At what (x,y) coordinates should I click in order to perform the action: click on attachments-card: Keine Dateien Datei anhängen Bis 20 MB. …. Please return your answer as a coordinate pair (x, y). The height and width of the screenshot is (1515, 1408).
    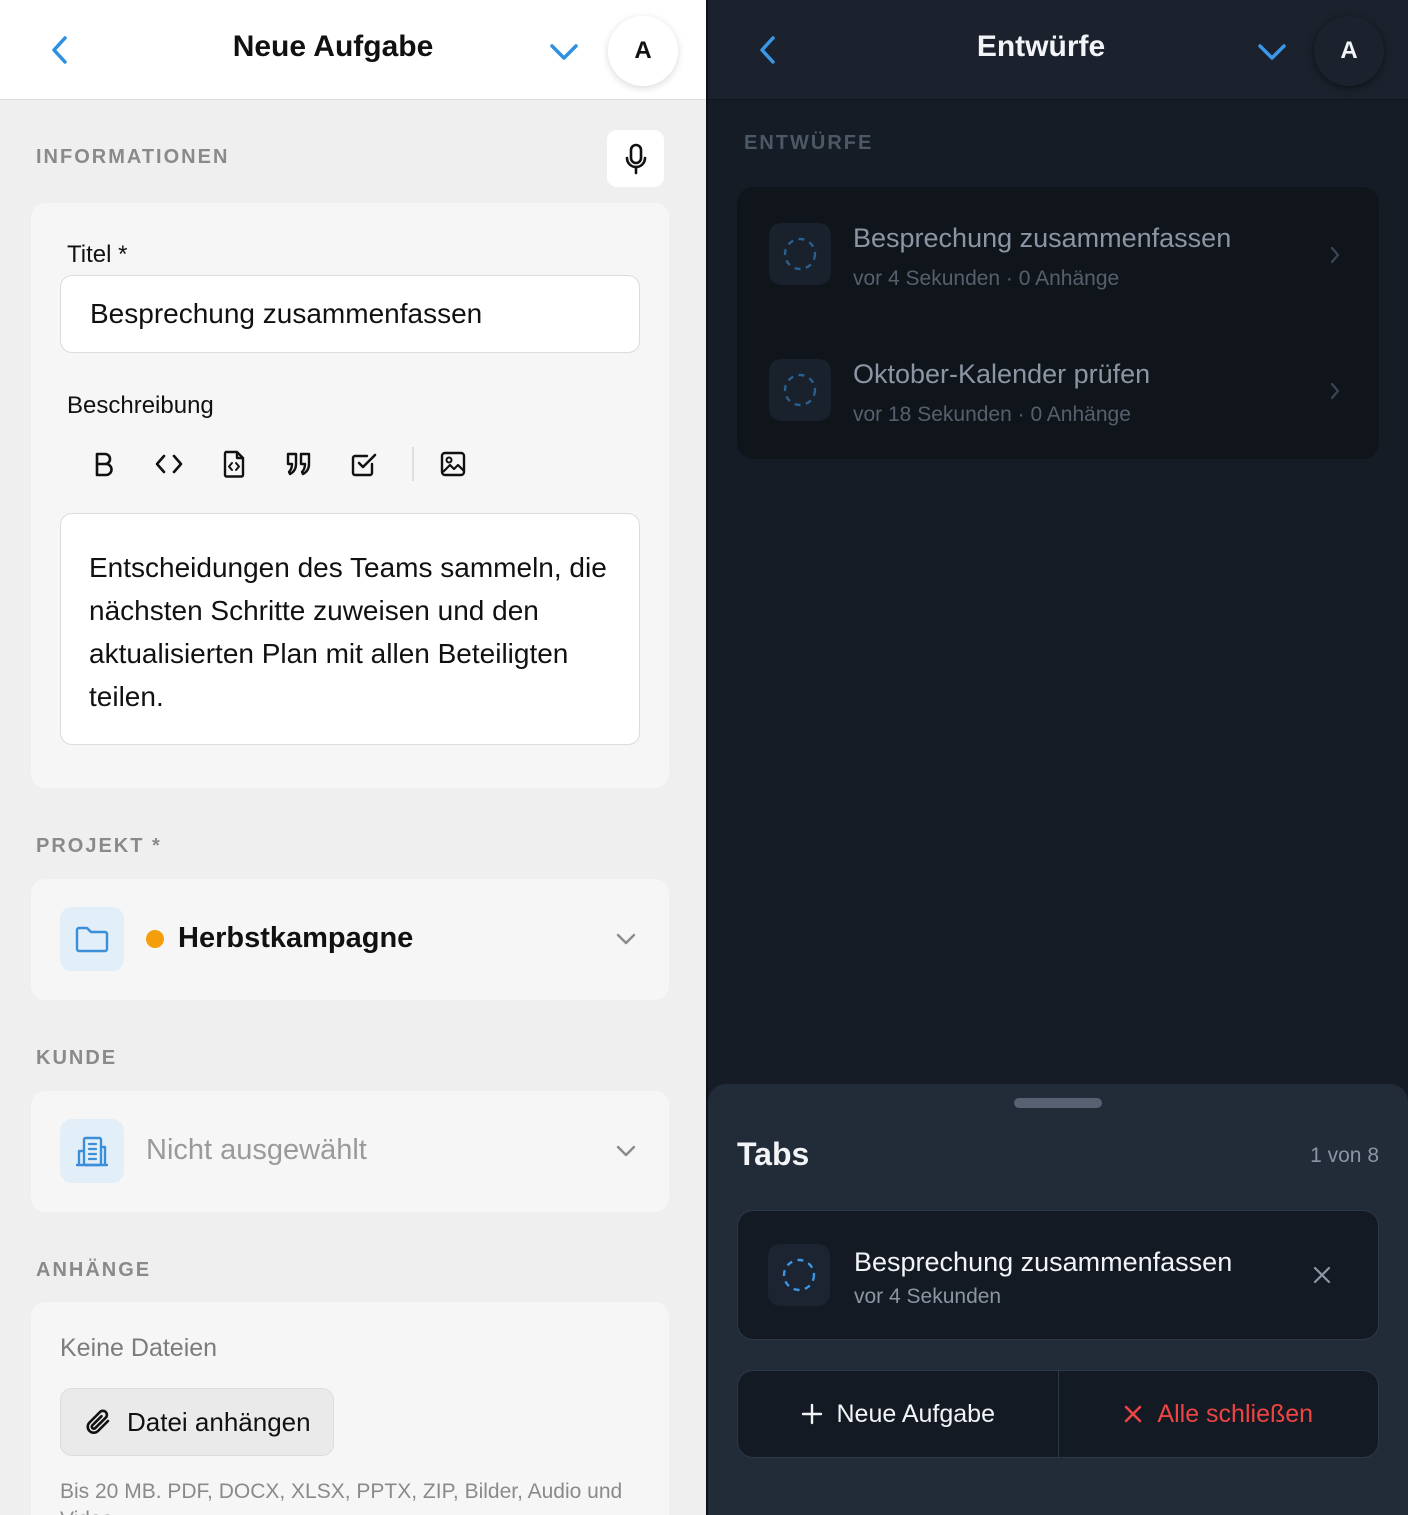
    Looking at the image, I should click on (350, 1408).